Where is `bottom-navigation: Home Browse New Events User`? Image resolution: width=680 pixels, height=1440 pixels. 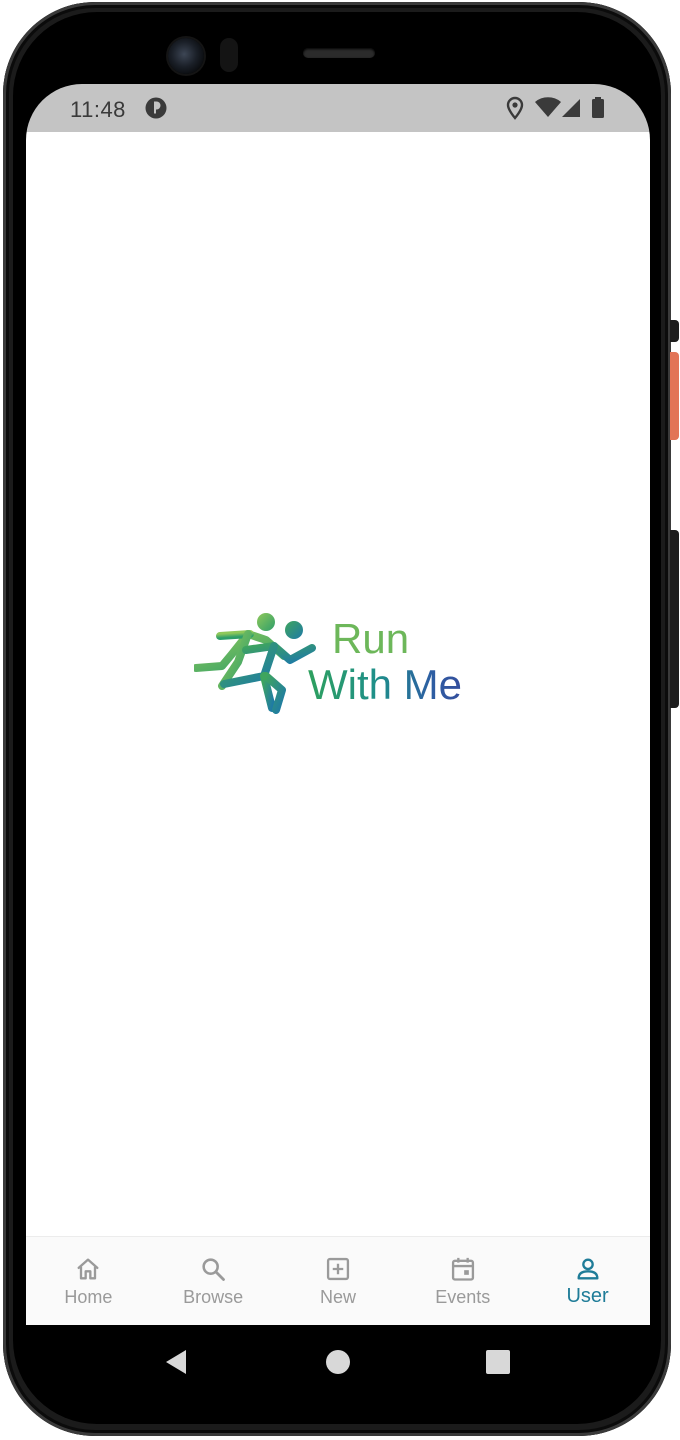
bottom-navigation: Home Browse New Events User is located at coordinates (338, 1281).